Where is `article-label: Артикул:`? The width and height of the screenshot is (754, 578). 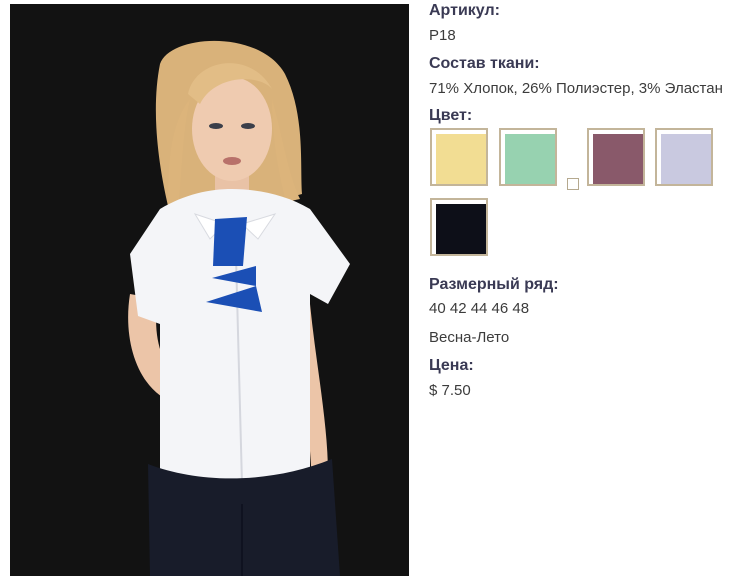
article-label: Артикул: is located at coordinates (464, 10).